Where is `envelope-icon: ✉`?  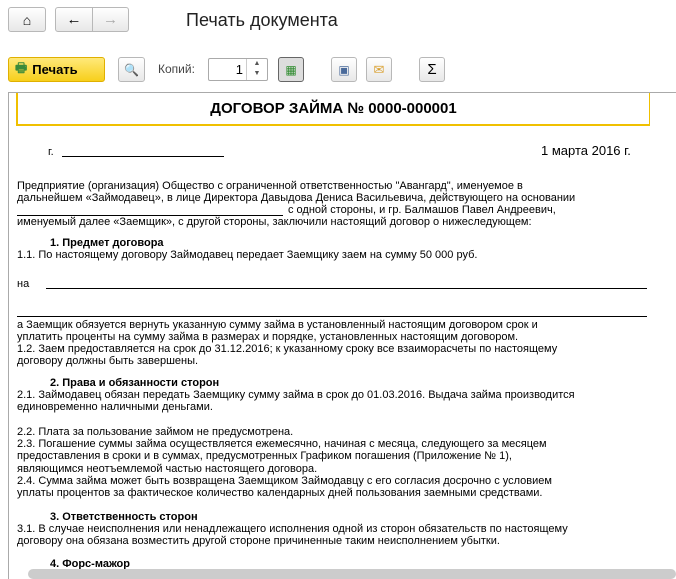 envelope-icon: ✉ is located at coordinates (379, 69).